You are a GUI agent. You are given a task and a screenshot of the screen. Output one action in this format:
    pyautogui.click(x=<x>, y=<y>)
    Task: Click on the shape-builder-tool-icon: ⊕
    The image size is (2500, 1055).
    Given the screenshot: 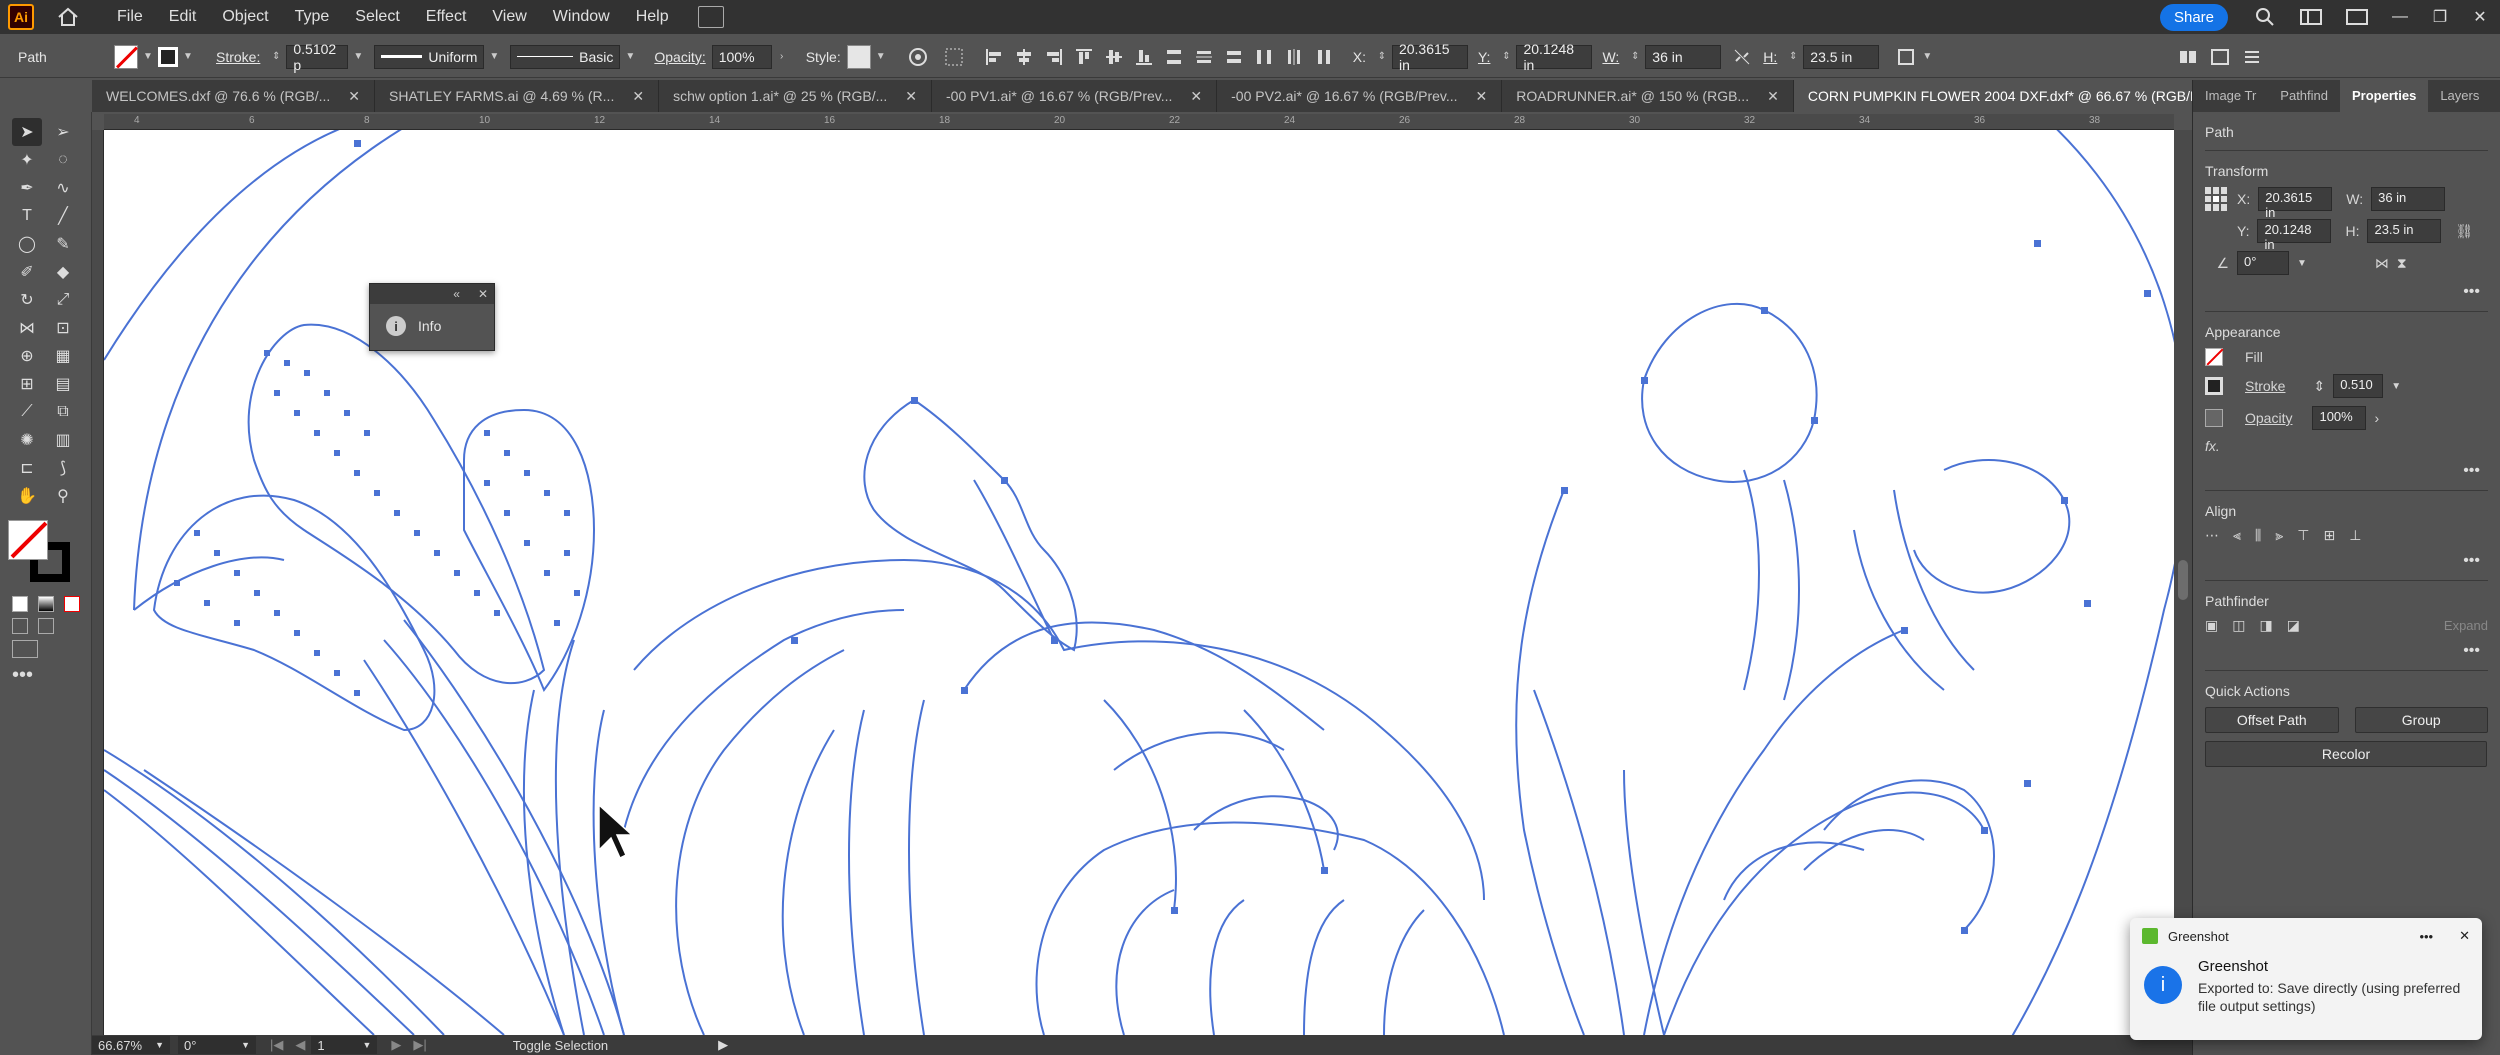 What is the action you would take?
    pyautogui.click(x=27, y=356)
    